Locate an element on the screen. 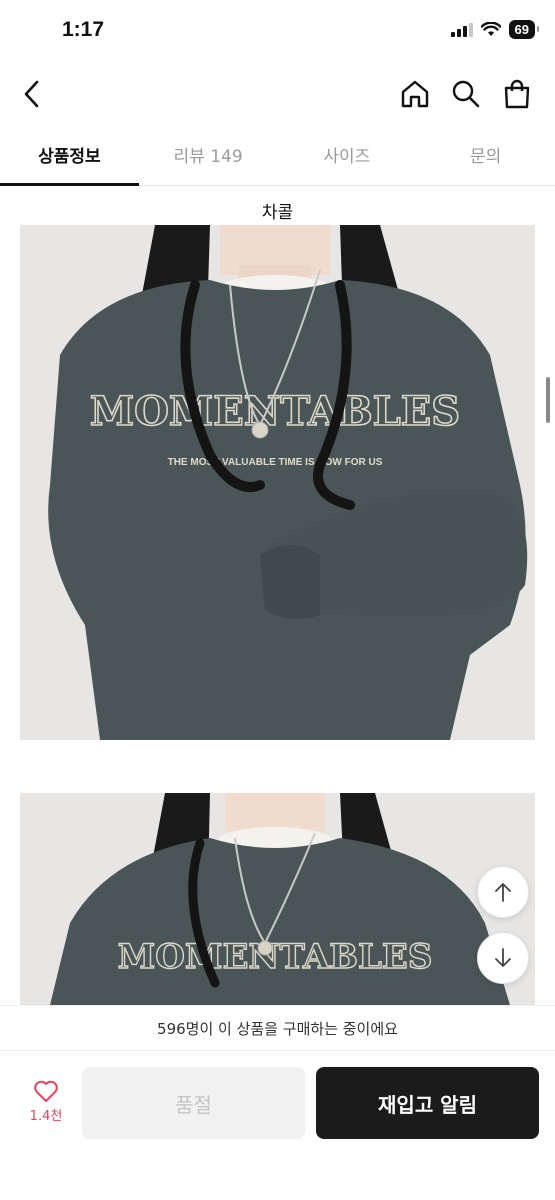 This screenshot has height=1200, width=555. status-bar: 1:17 69 is located at coordinates (277, 31).